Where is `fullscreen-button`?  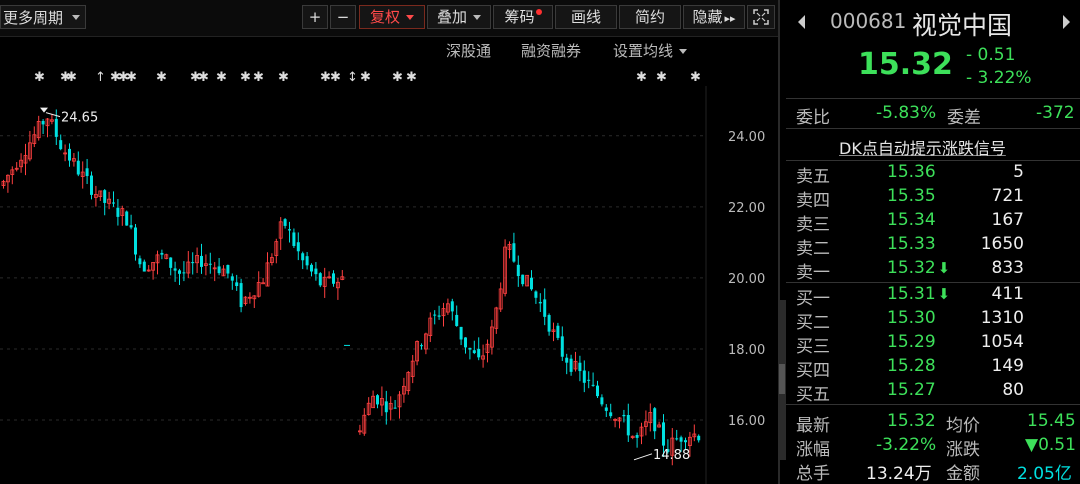
fullscreen-button is located at coordinates (761, 17).